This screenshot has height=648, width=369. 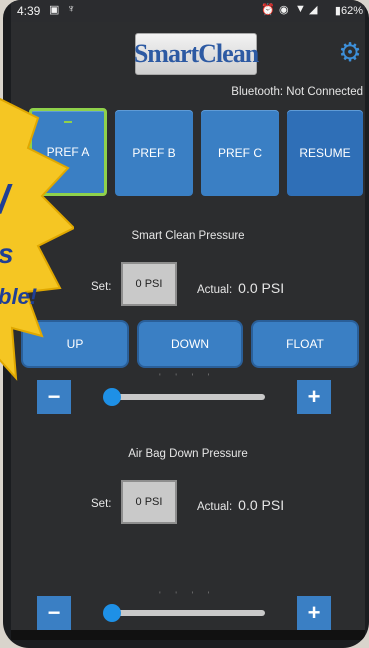 What do you see at coordinates (300, 9) in the screenshot?
I see `wifi-icon: ▼` at bounding box center [300, 9].